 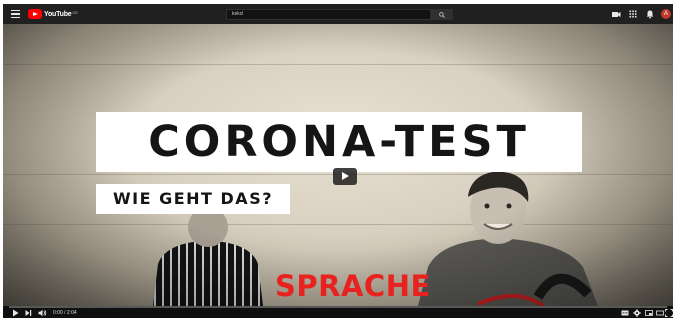 What do you see at coordinates (353, 286) in the screenshot?
I see `overlay-word-sprache: SPRACHE` at bounding box center [353, 286].